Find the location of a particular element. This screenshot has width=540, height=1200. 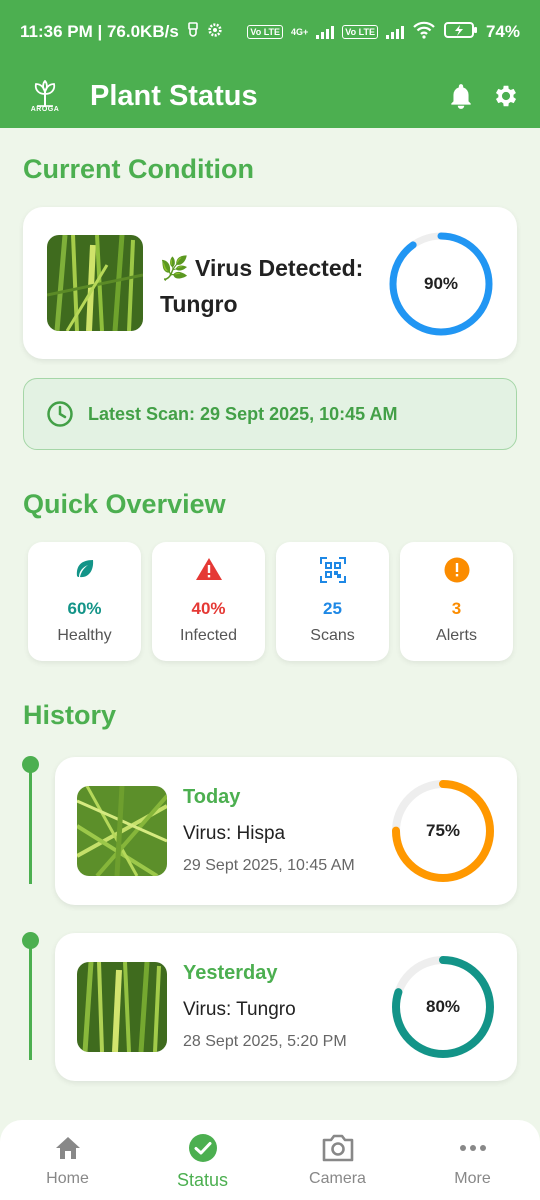

network-type: 4G+ is located at coordinates (300, 32).